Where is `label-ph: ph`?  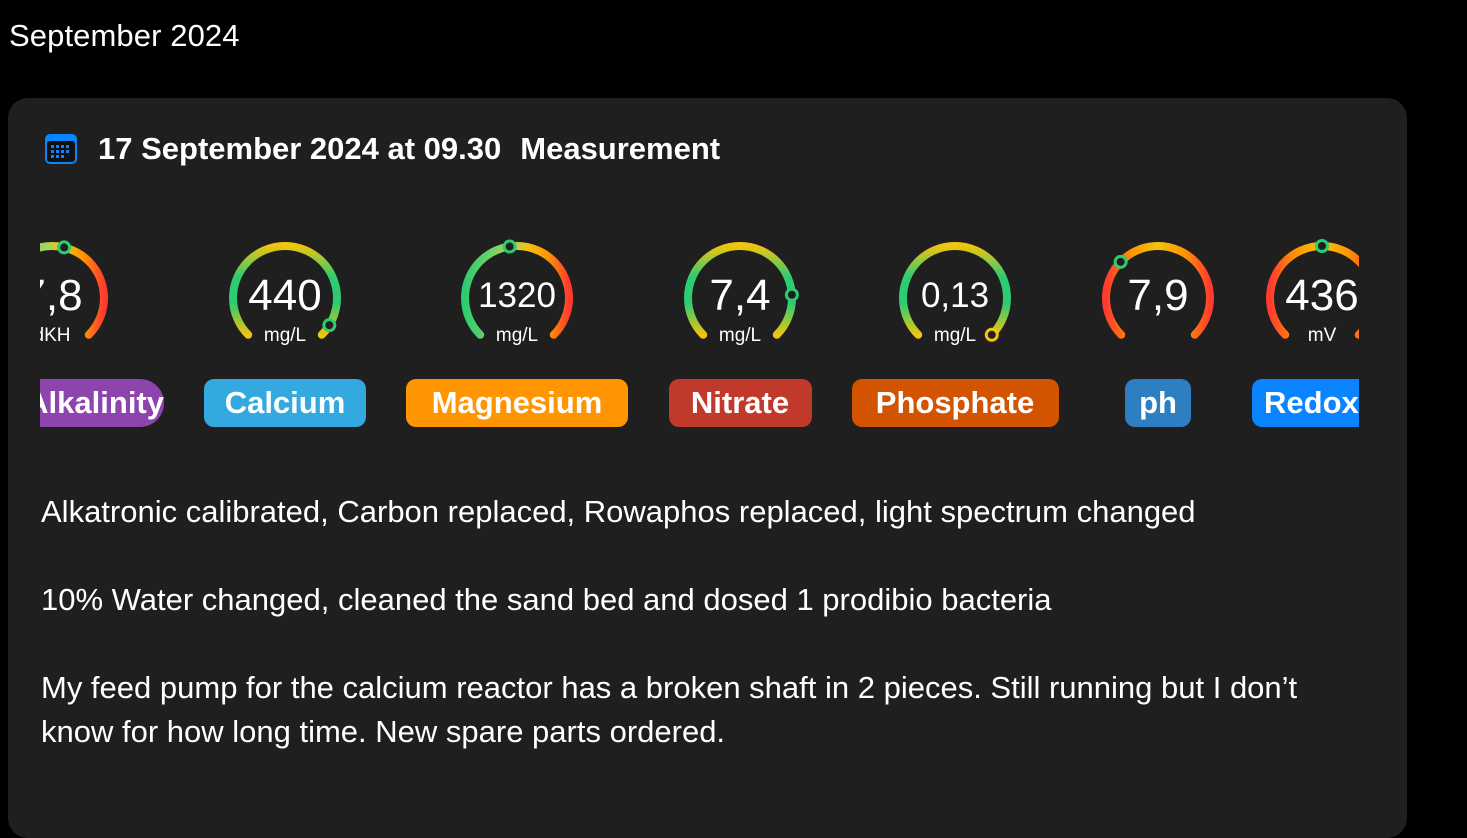 label-ph: ph is located at coordinates (1158, 403).